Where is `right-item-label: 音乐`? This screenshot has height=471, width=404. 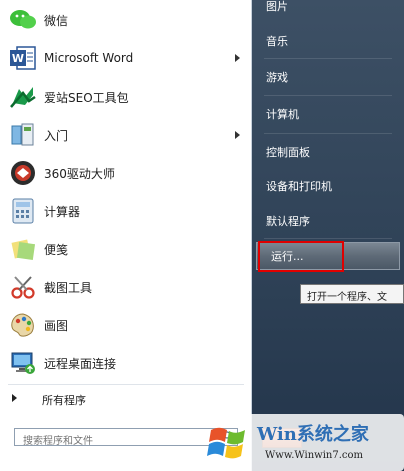
right-item-label: 音乐 is located at coordinates (277, 41).